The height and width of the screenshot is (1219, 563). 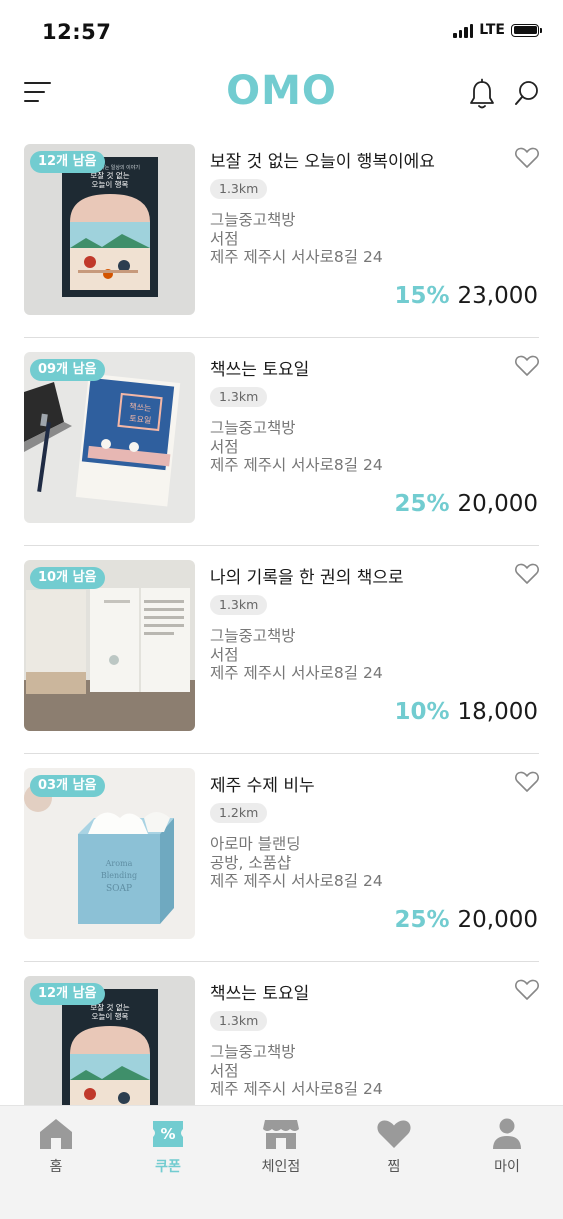 I want to click on status-time: 12:57, so click(x=77, y=32).